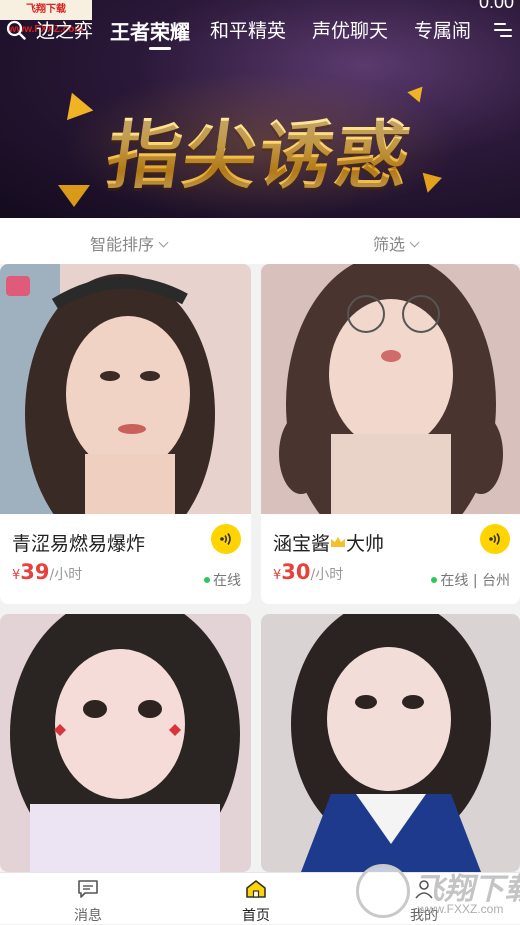 The width and height of the screenshot is (520, 925). Describe the element at coordinates (248, 29) in the screenshot. I see `tab-hepingjingying: 和平精英` at that location.